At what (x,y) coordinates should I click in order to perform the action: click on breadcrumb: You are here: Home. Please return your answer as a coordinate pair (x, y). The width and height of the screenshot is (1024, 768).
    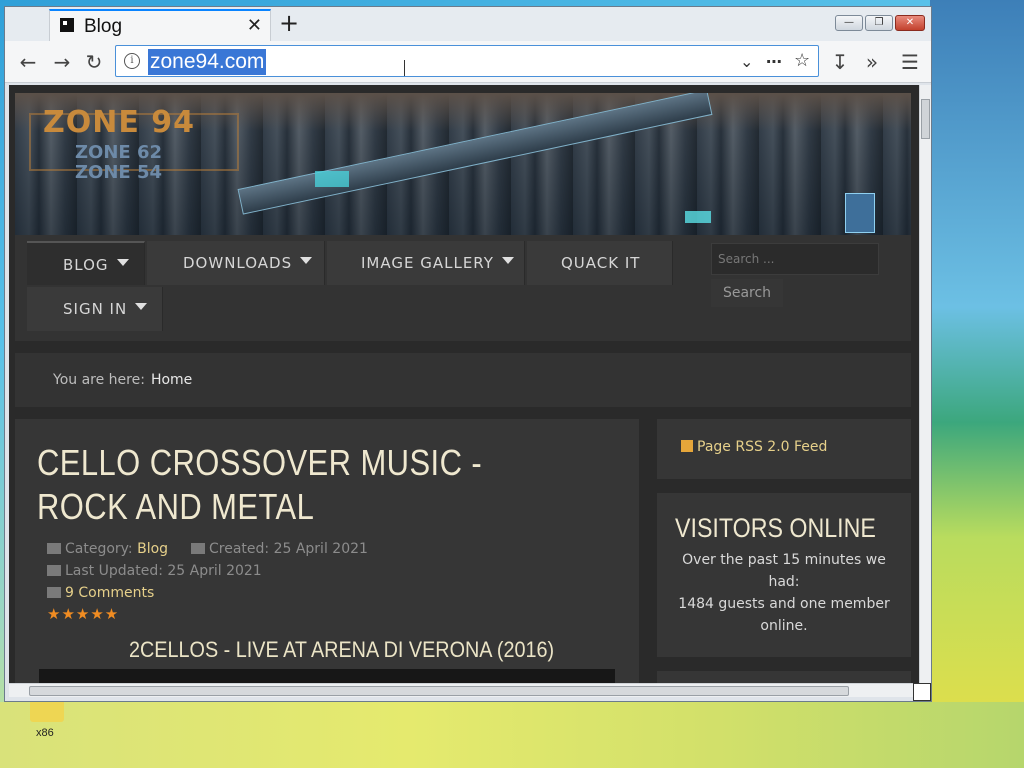
    Looking at the image, I should click on (463, 380).